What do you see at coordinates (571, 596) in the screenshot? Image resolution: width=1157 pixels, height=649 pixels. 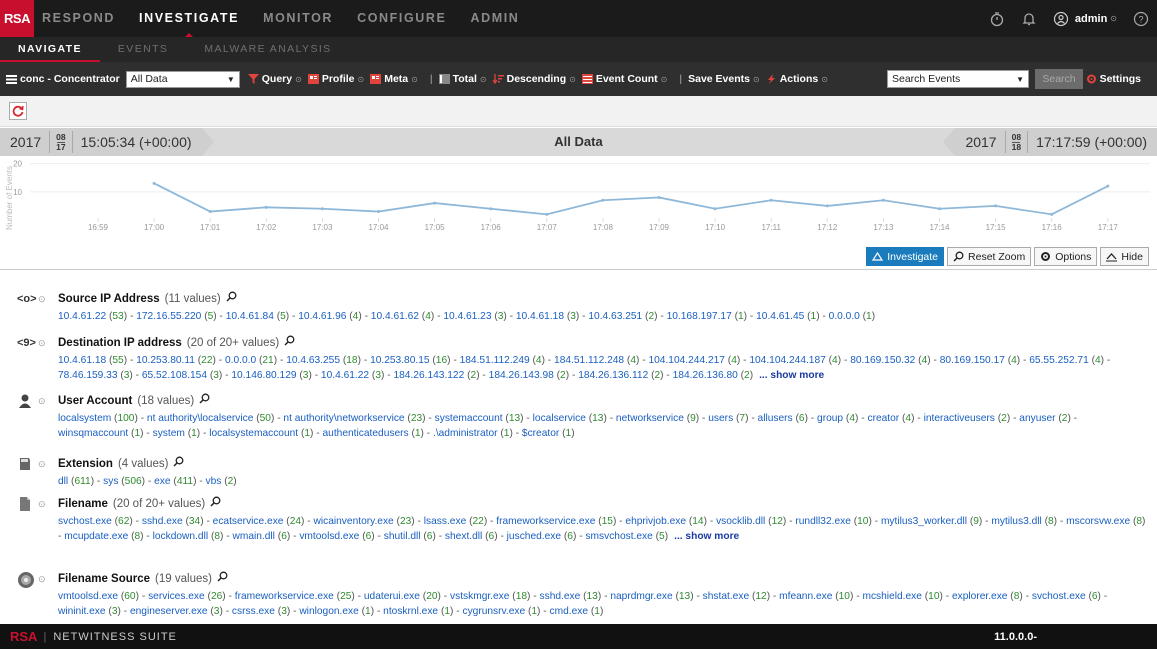 I see `meta-value-item: sshd.exe (13)` at bounding box center [571, 596].